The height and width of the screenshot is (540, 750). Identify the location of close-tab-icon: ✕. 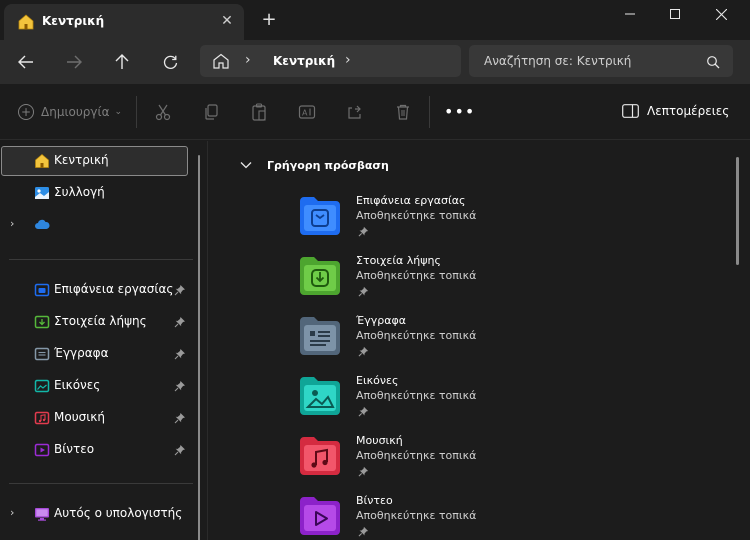
(227, 21).